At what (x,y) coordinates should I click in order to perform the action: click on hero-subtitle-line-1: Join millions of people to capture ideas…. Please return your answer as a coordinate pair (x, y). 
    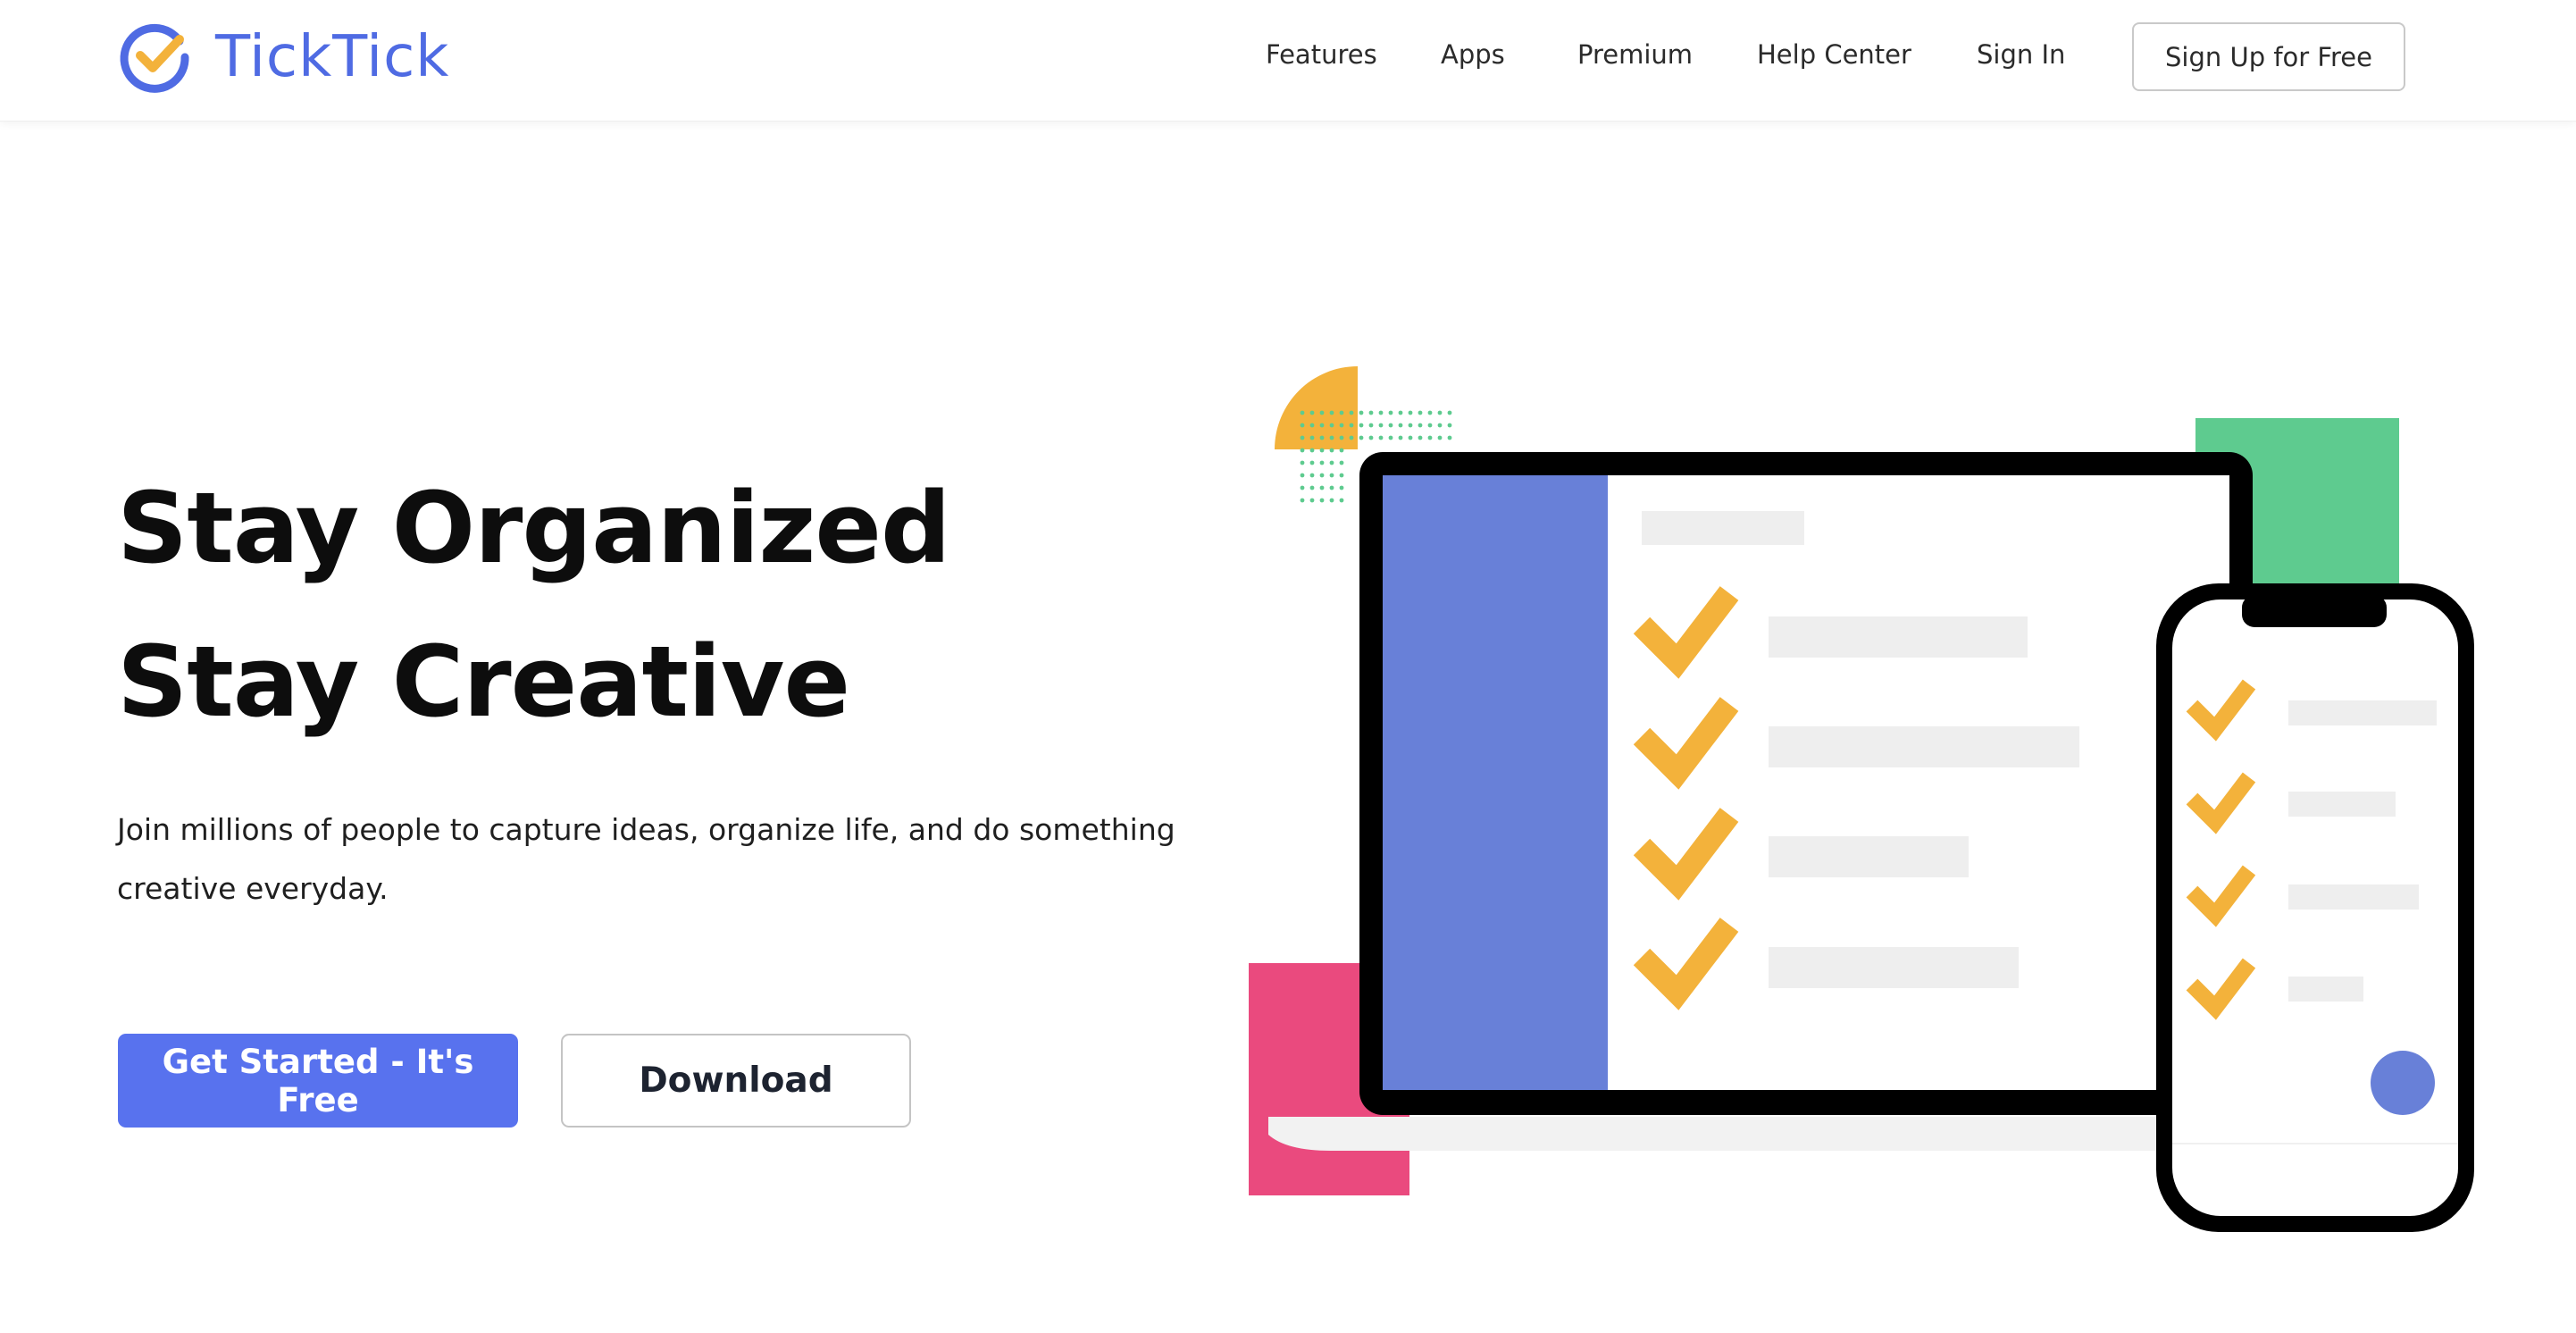
    Looking at the image, I should click on (646, 829).